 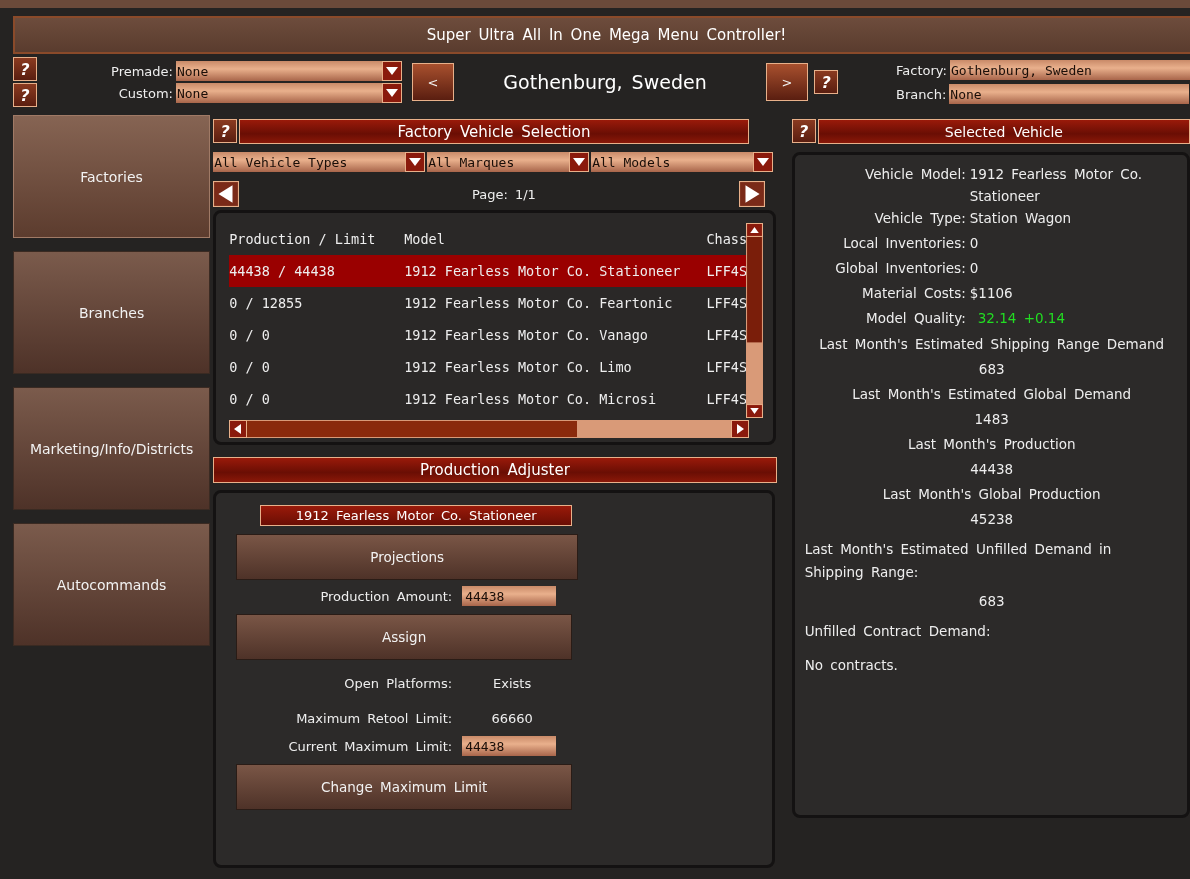 I want to click on field-label: Current Maximum Limit:, so click(x=370, y=746).